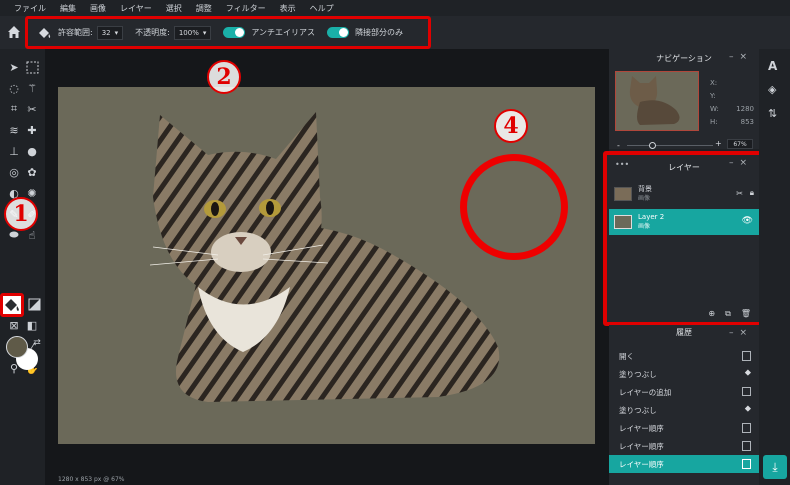 This screenshot has width=790, height=485. What do you see at coordinates (670, 145) in the screenshot?
I see `zoom-slider` at bounding box center [670, 145].